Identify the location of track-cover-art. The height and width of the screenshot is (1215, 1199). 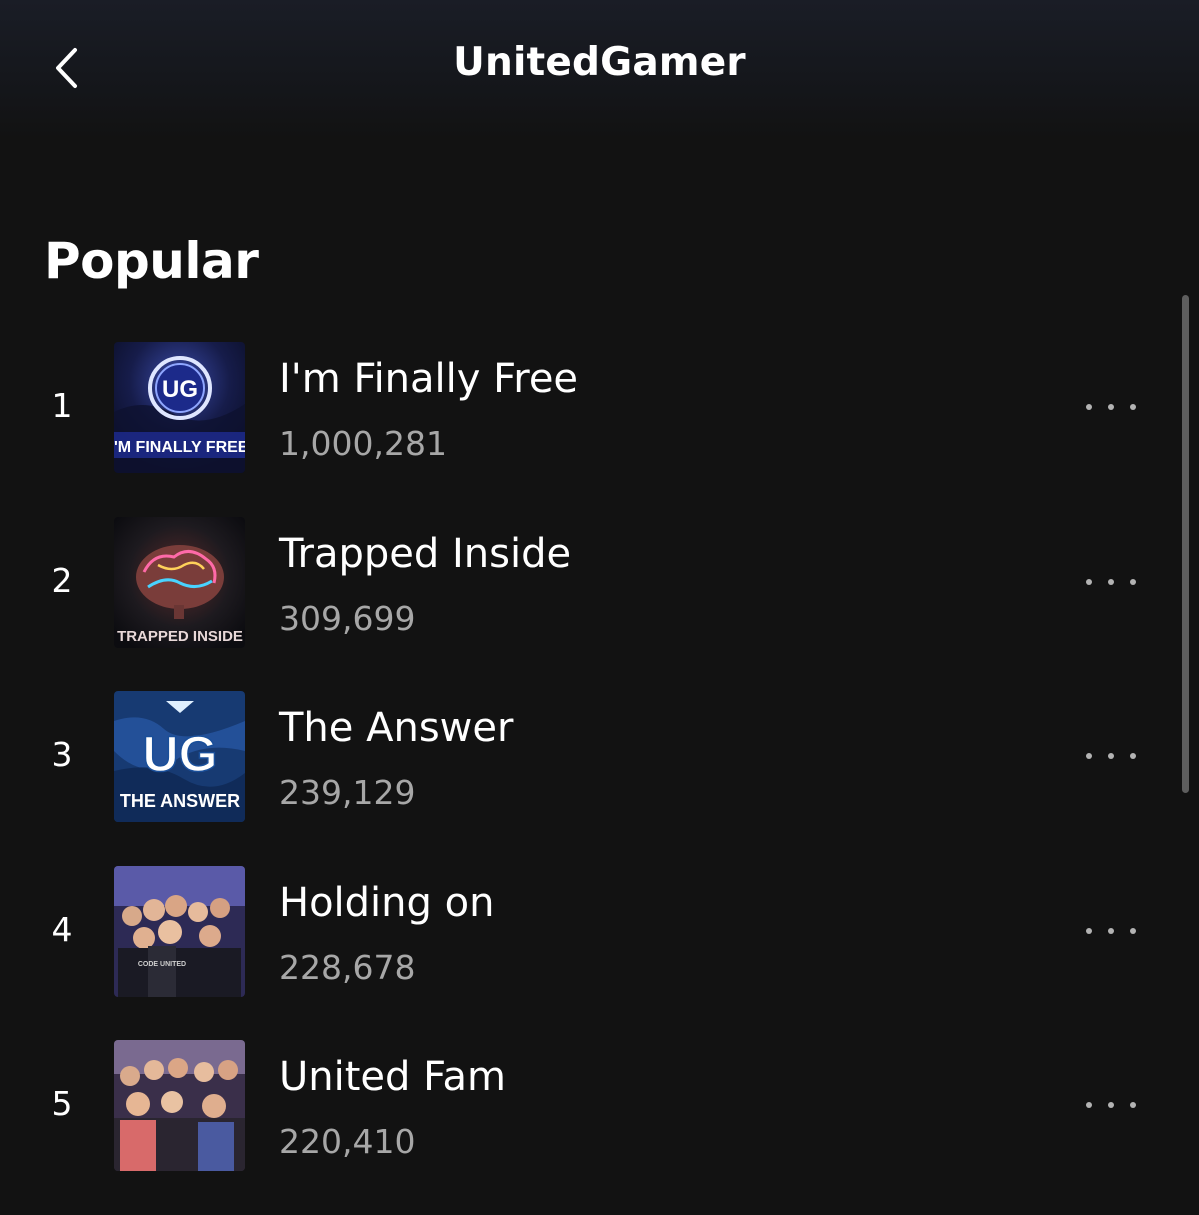
(179, 1105).